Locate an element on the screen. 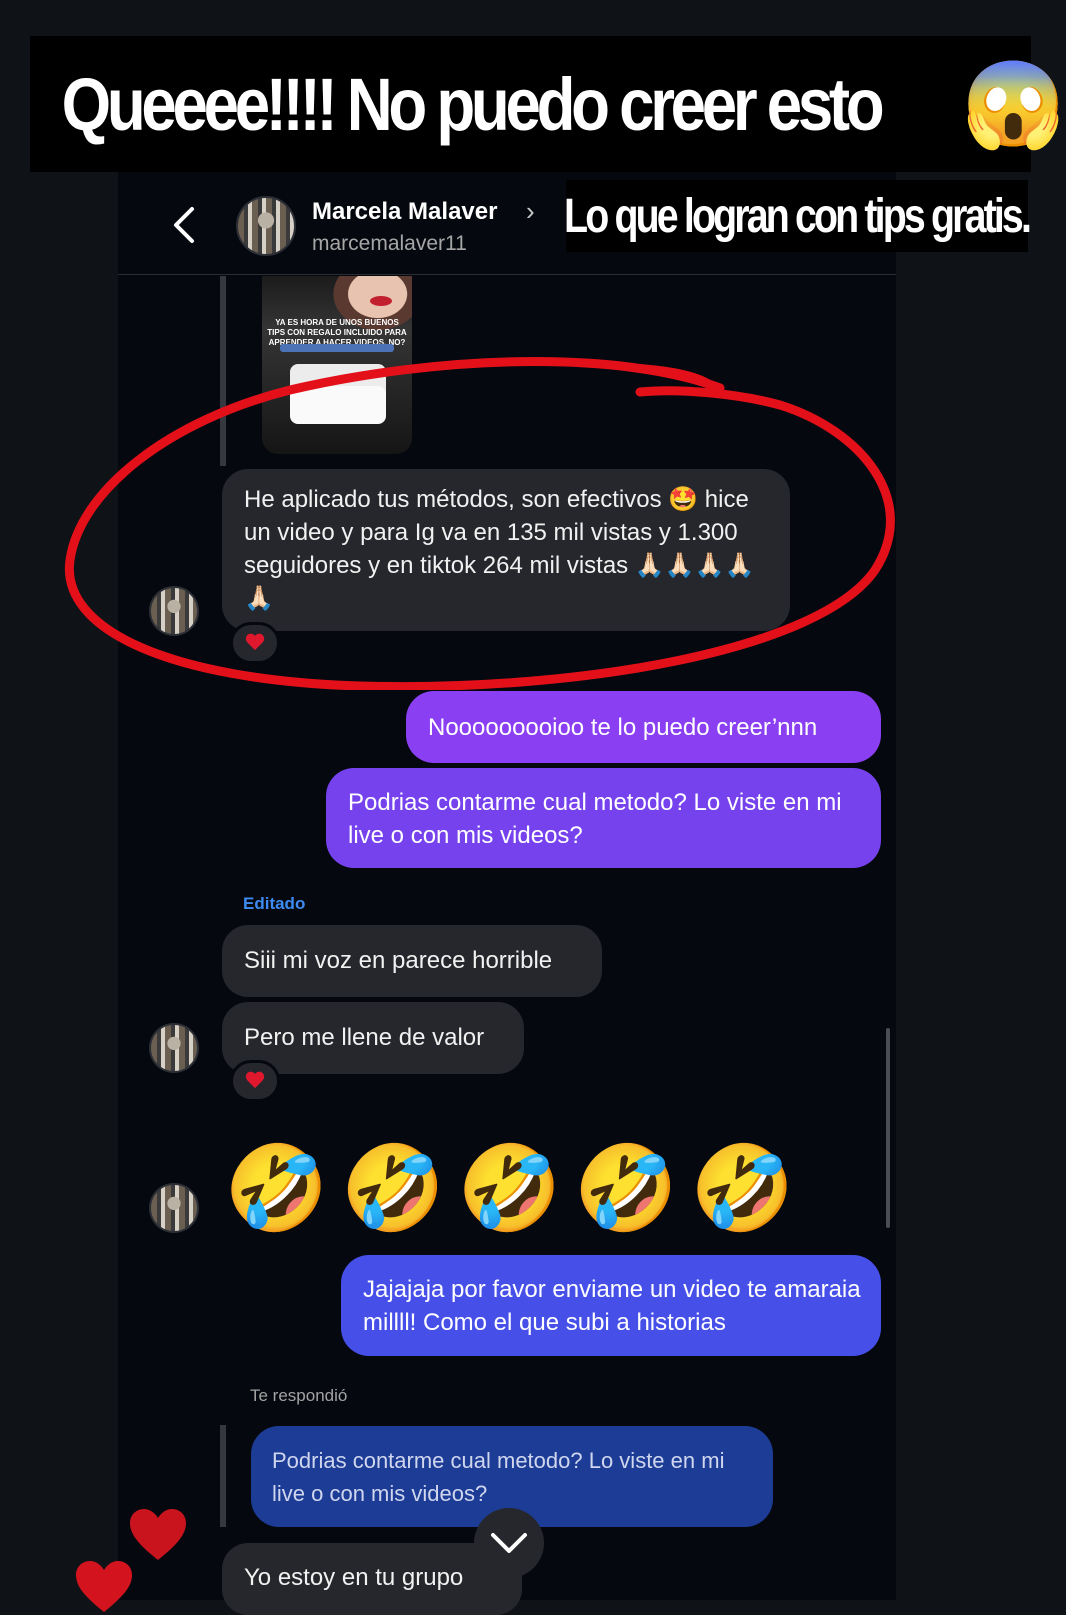  story-banner: Queeee!!!! No puedo creer esto 😱 is located at coordinates (548, 104).